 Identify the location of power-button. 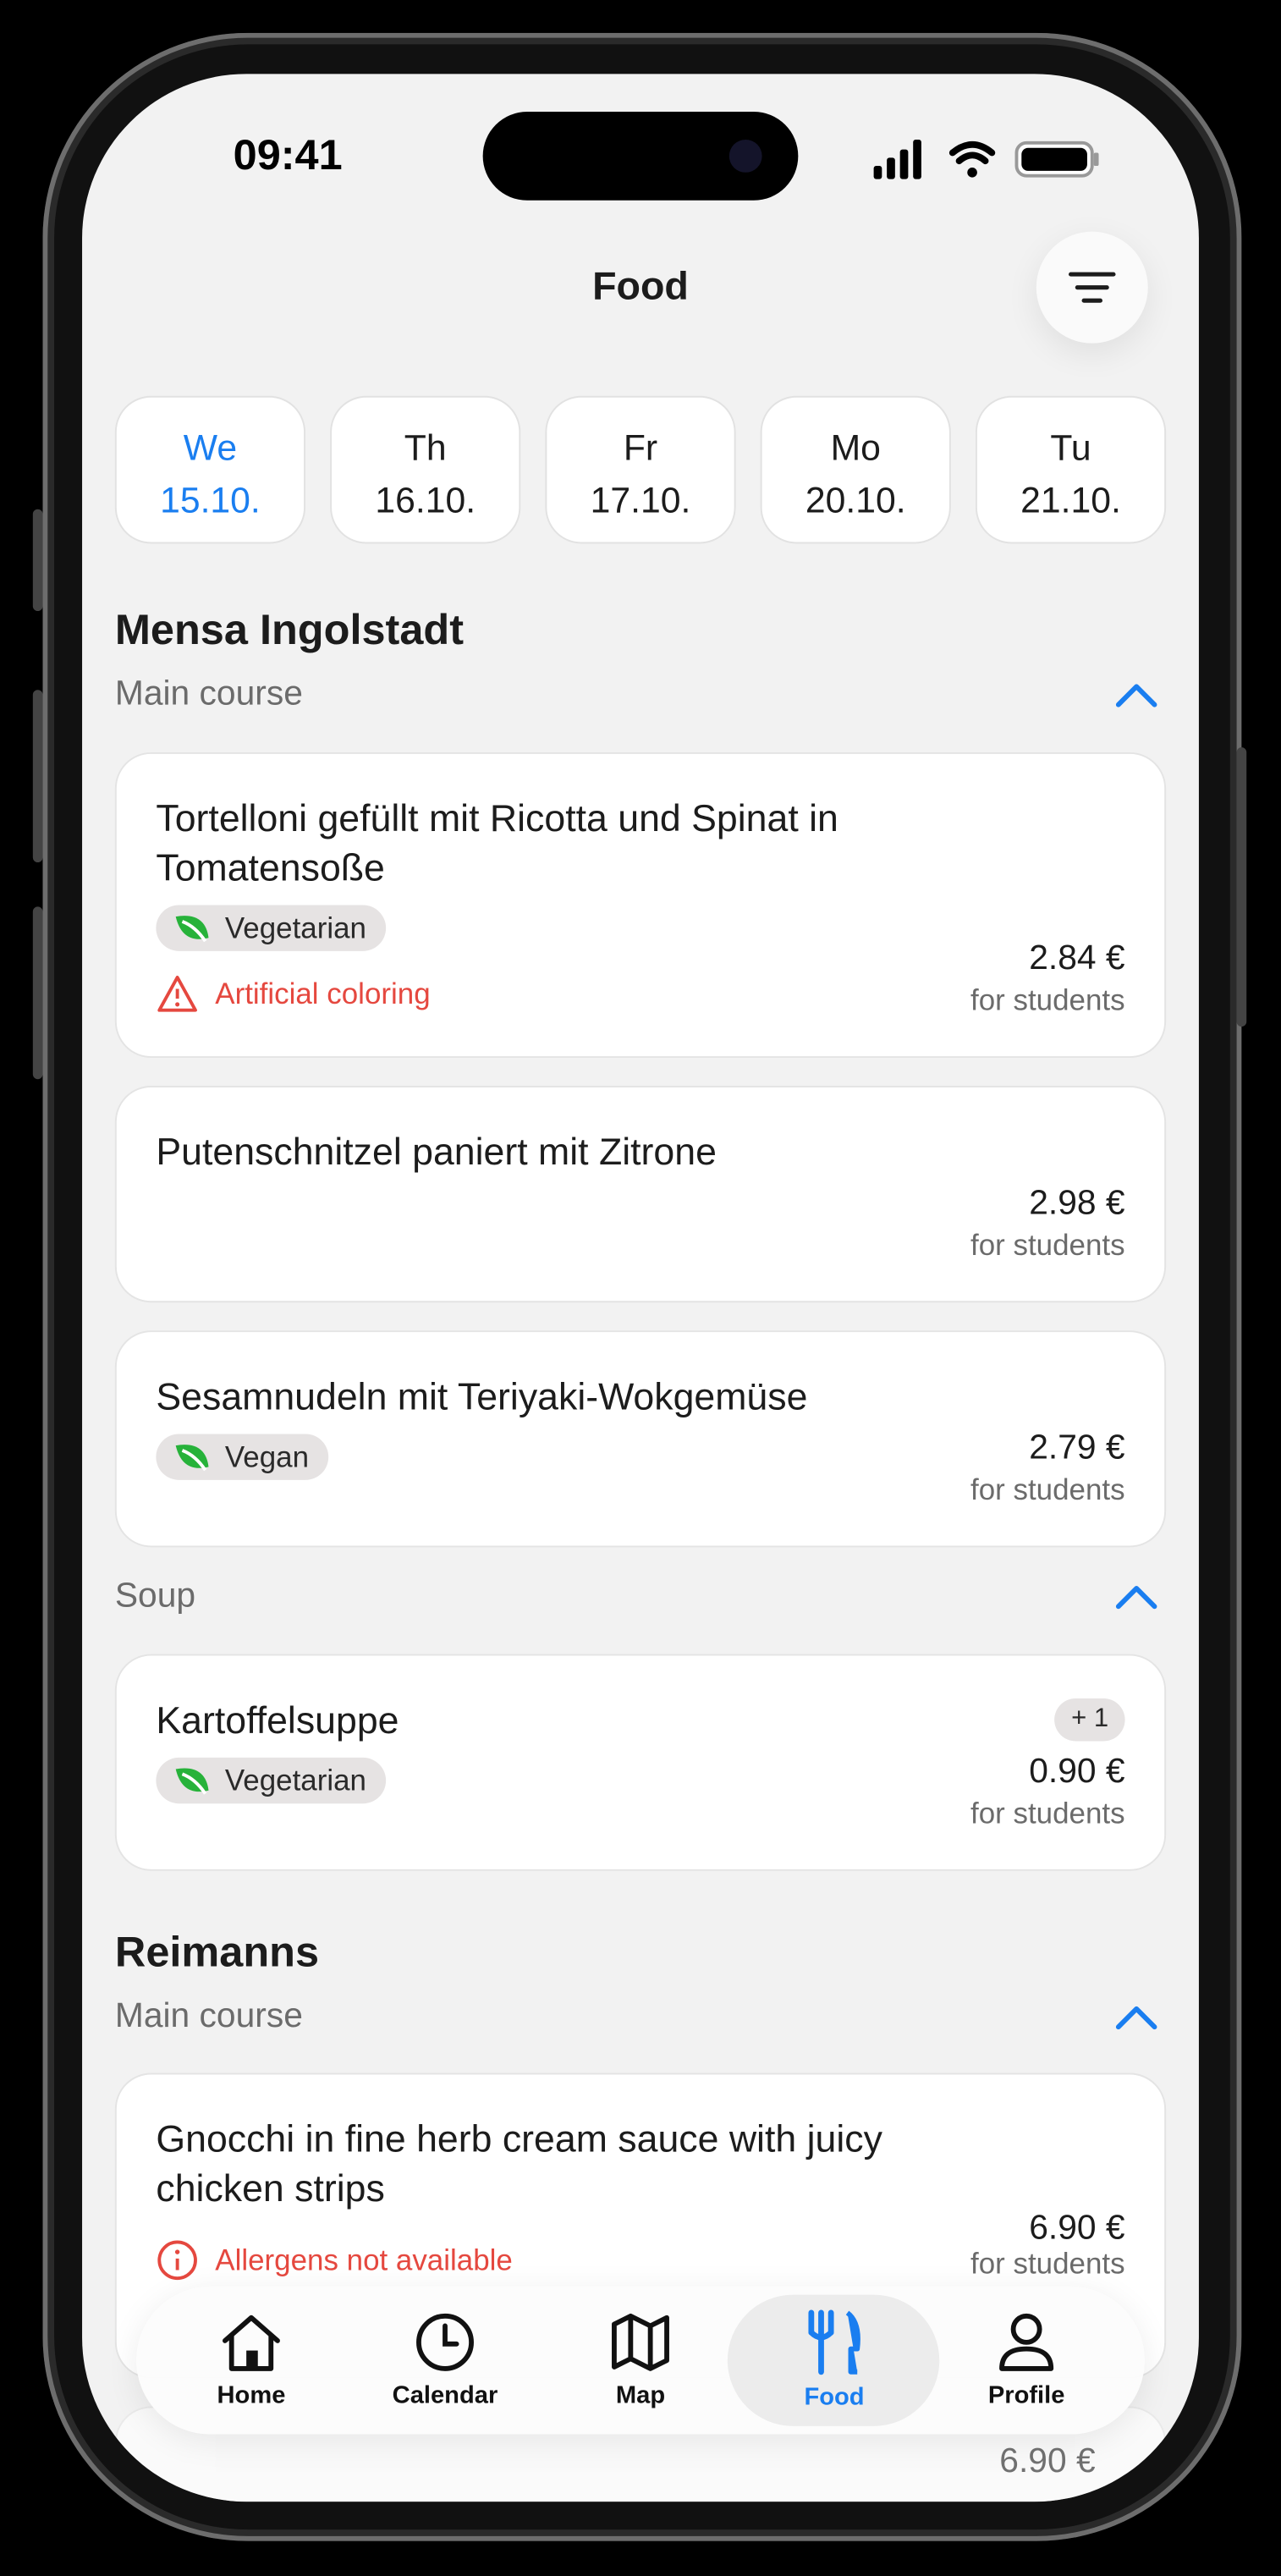
(1241, 887).